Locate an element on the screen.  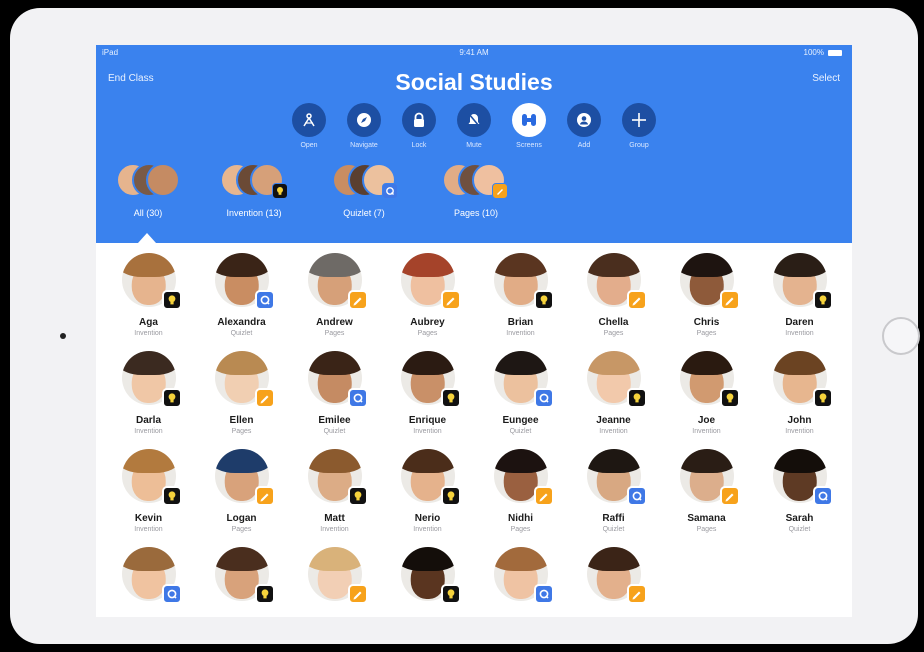
student-tile: Aga Invention is located at coordinates (148, 302).